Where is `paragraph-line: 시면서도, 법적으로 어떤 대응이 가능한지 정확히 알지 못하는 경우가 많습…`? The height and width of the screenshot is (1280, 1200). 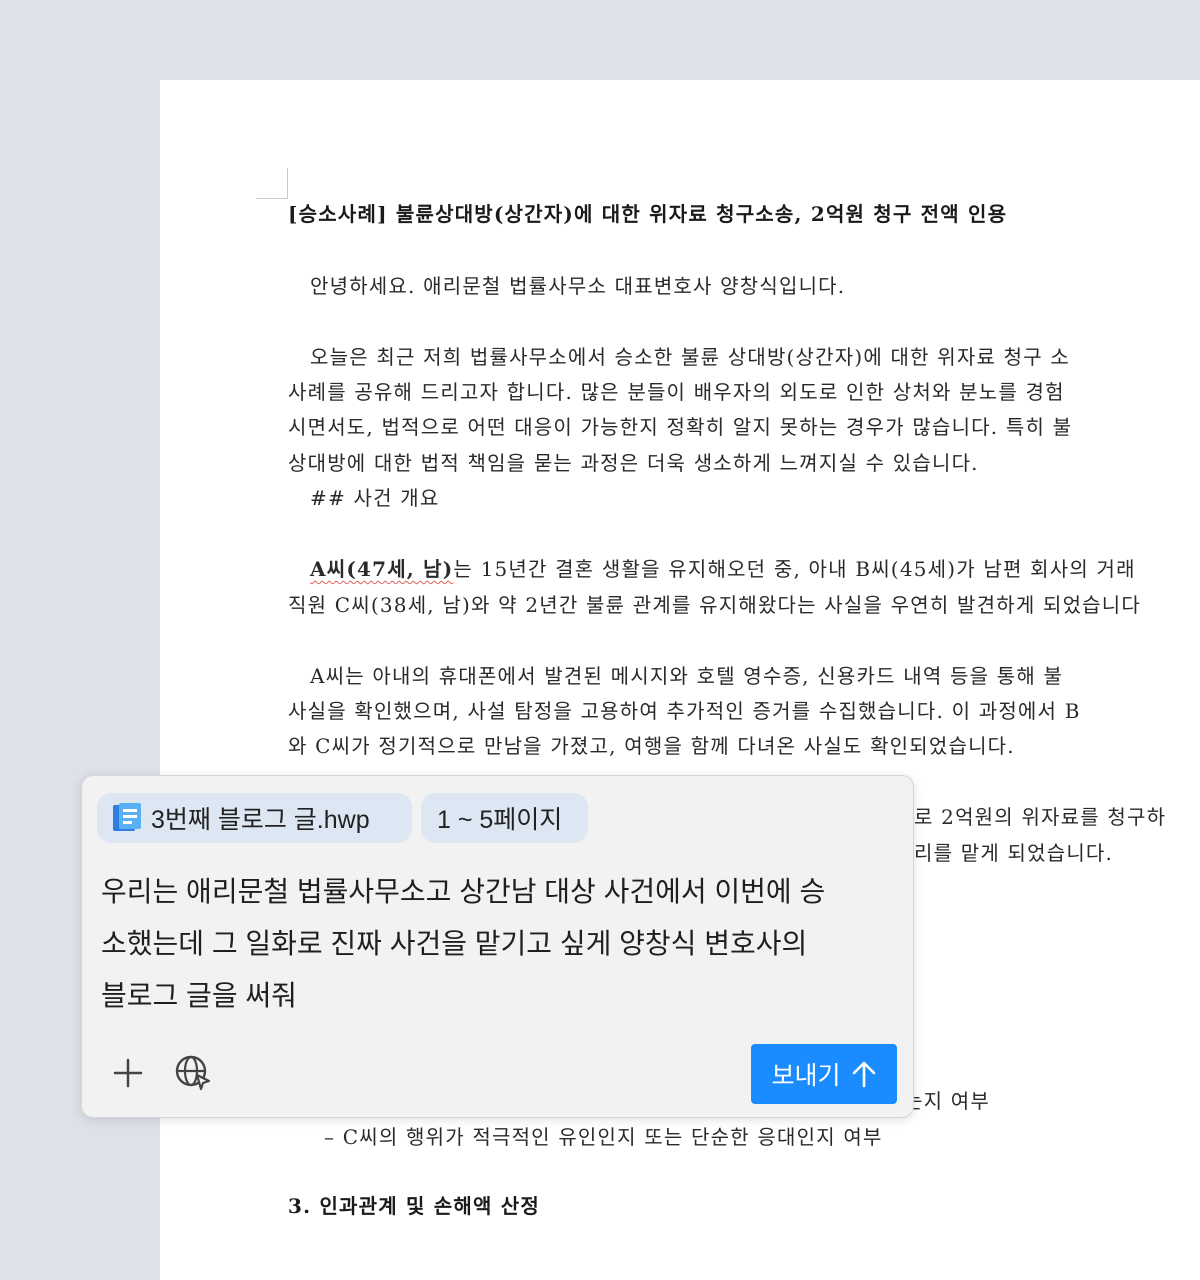
paragraph-line: 시면서도, 법적으로 어떤 대응이 가능한지 정확히 알지 못하는 경우가 많습… is located at coordinates (680, 427).